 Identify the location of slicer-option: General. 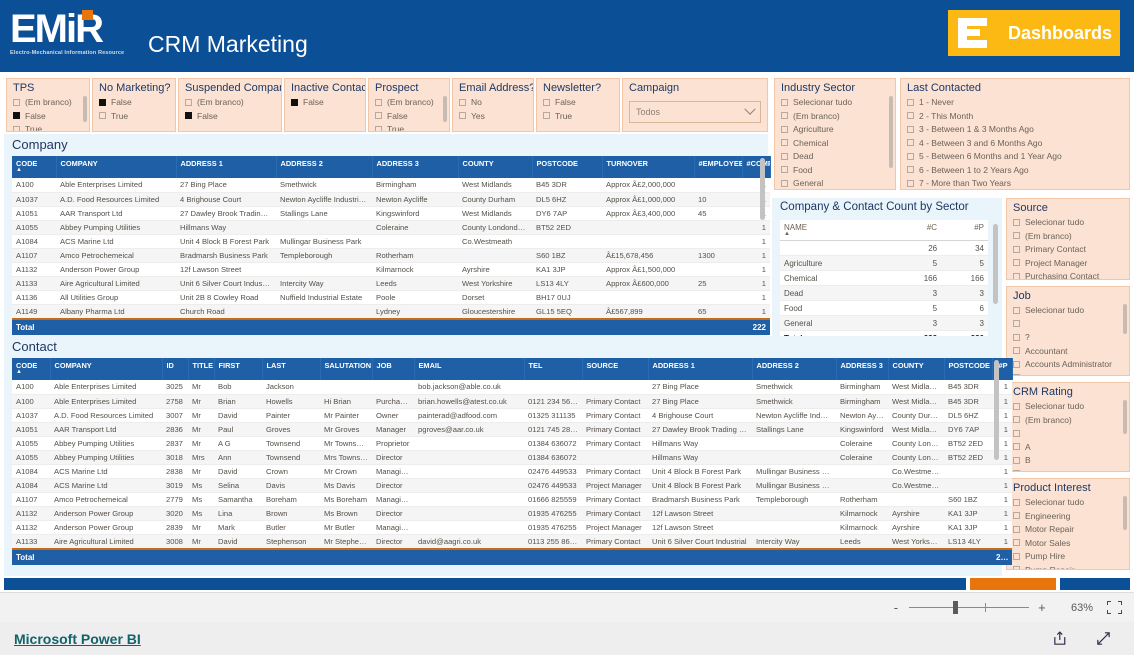
(835, 183).